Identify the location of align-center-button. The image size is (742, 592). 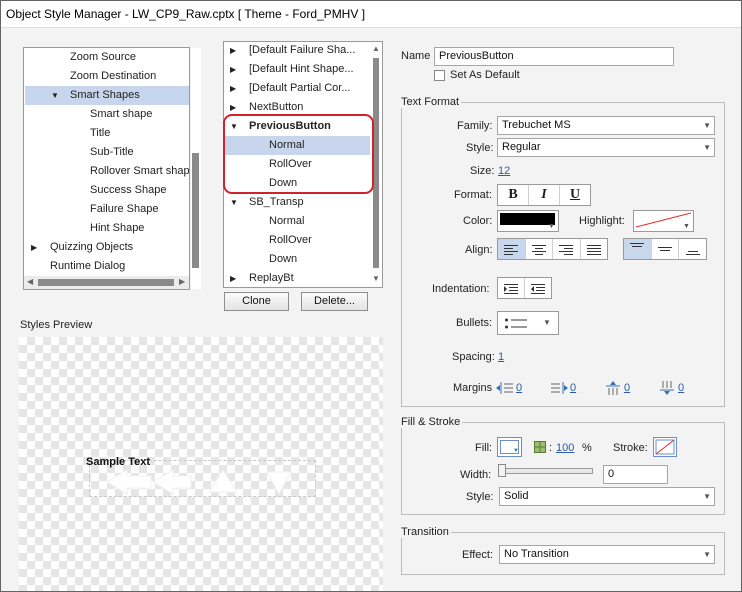
(539, 249).